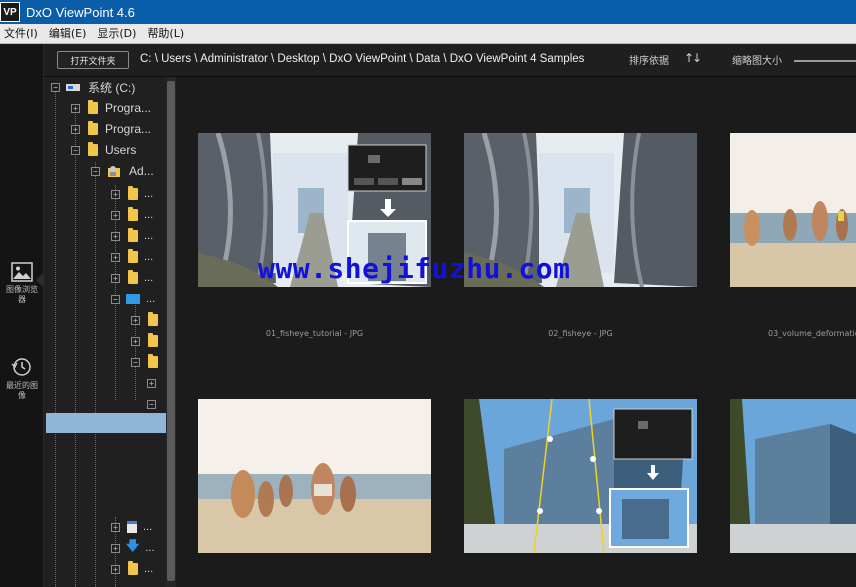 The width and height of the screenshot is (856, 587). Describe the element at coordinates (144, 320) in the screenshot. I see `tree-row-subfolder-1: +` at that location.